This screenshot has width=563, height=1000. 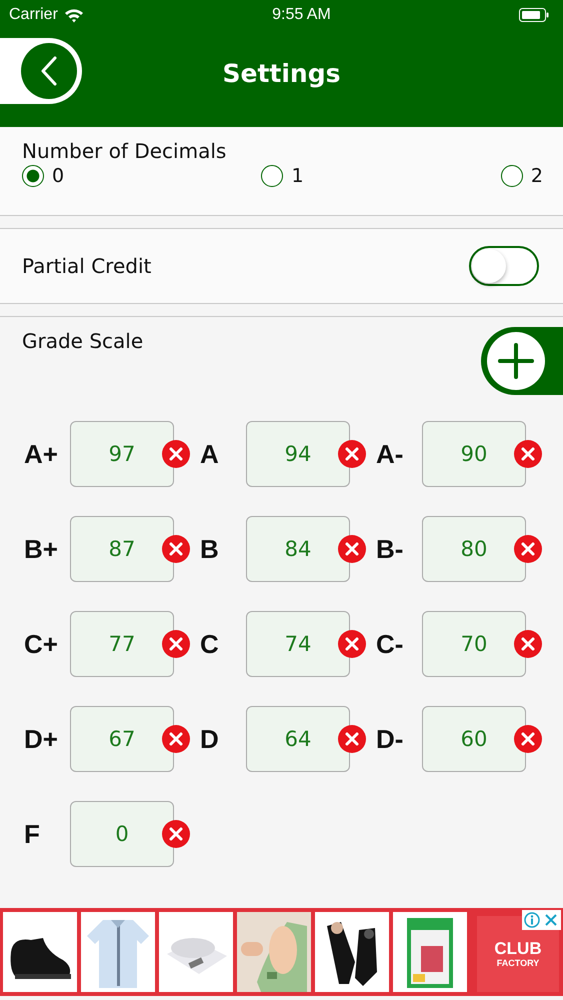 What do you see at coordinates (210, 644) in the screenshot?
I see `grade-label: C` at bounding box center [210, 644].